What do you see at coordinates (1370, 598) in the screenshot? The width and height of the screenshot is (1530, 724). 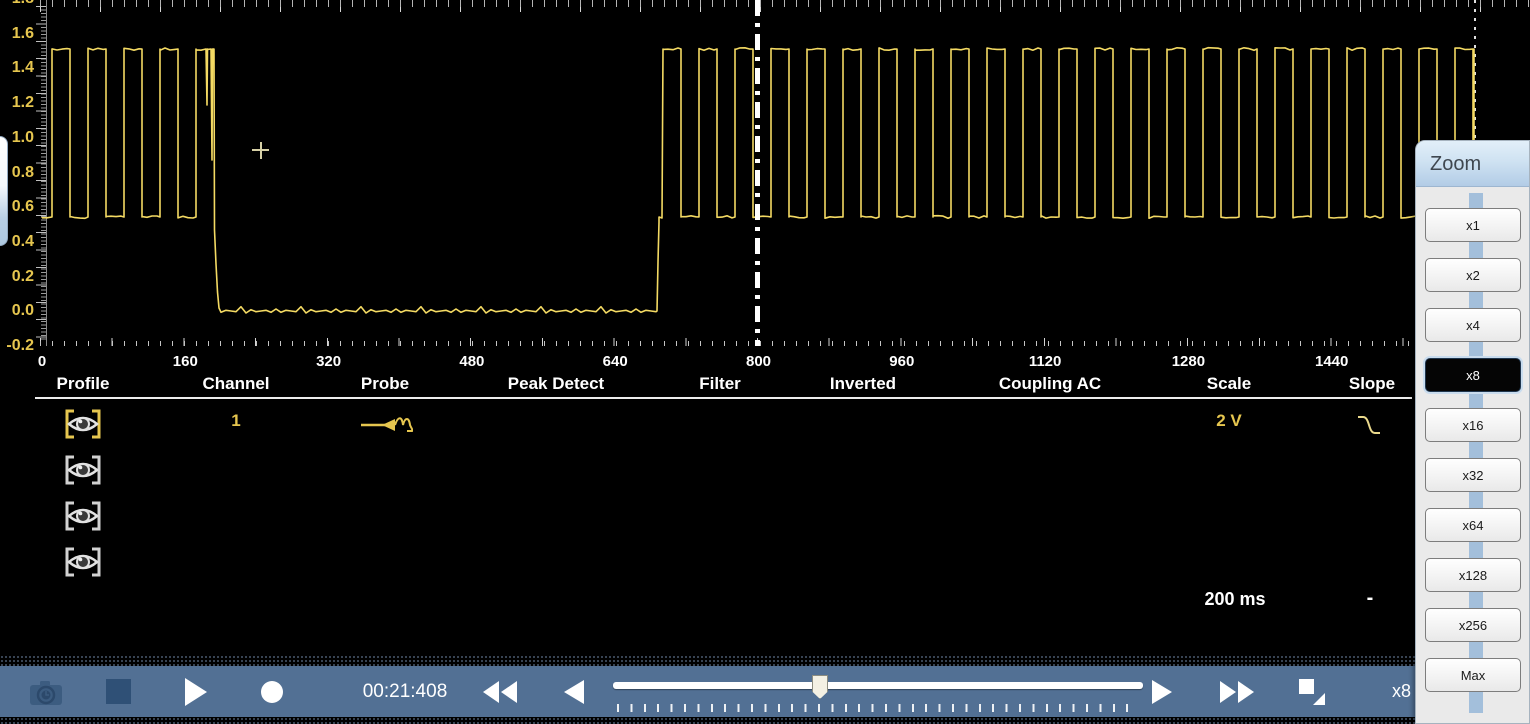 I see `timebase-decrease-button: -` at bounding box center [1370, 598].